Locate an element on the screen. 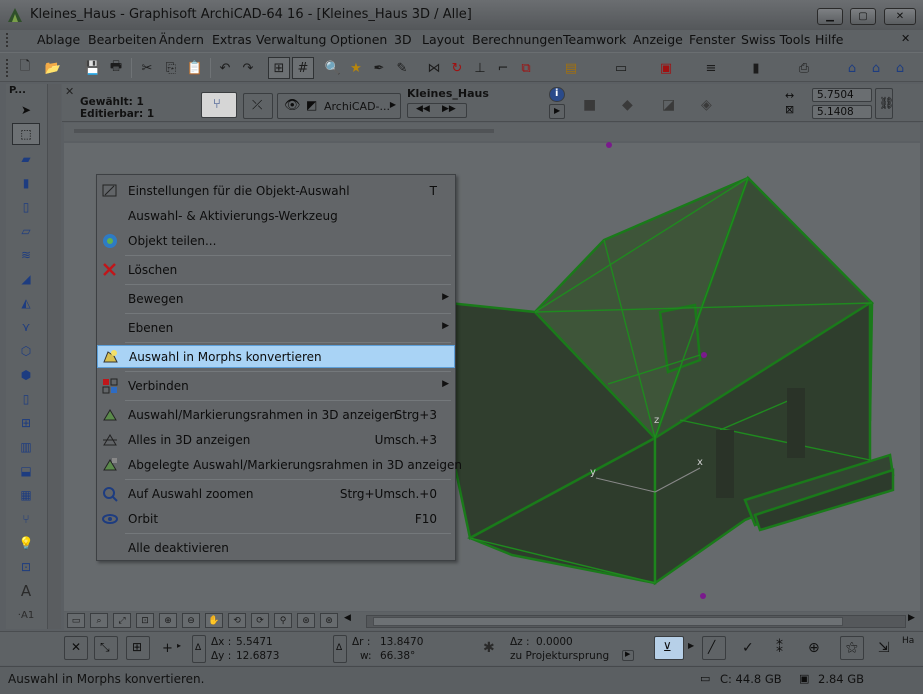 The image size is (923, 694). column-tool-icon: ▮ is located at coordinates (26, 183).